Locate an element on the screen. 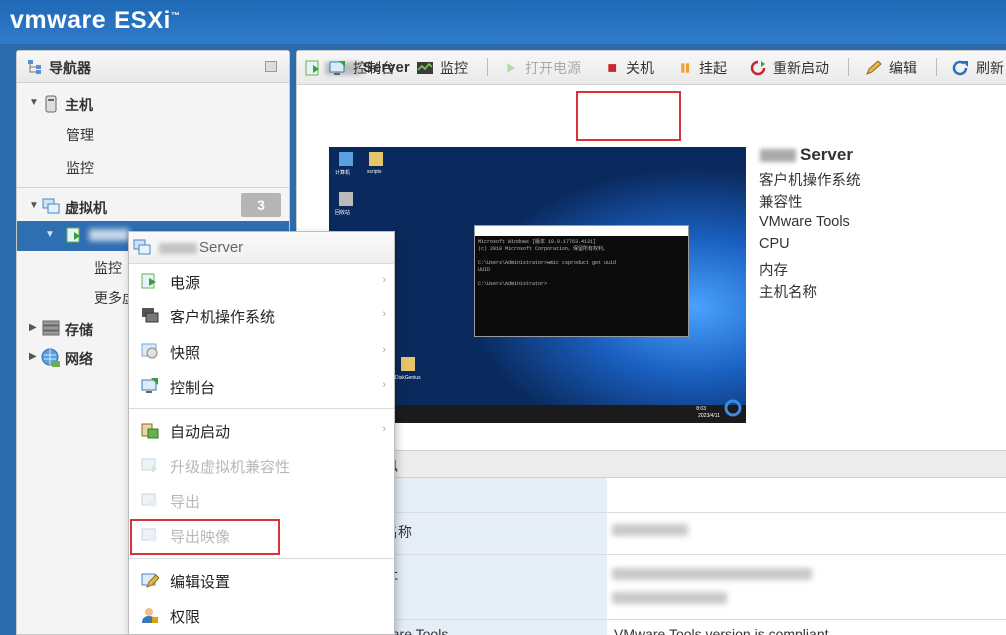 This screenshot has width=1006, height=635. suspend-button: 挂起 is located at coordinates (703, 68).